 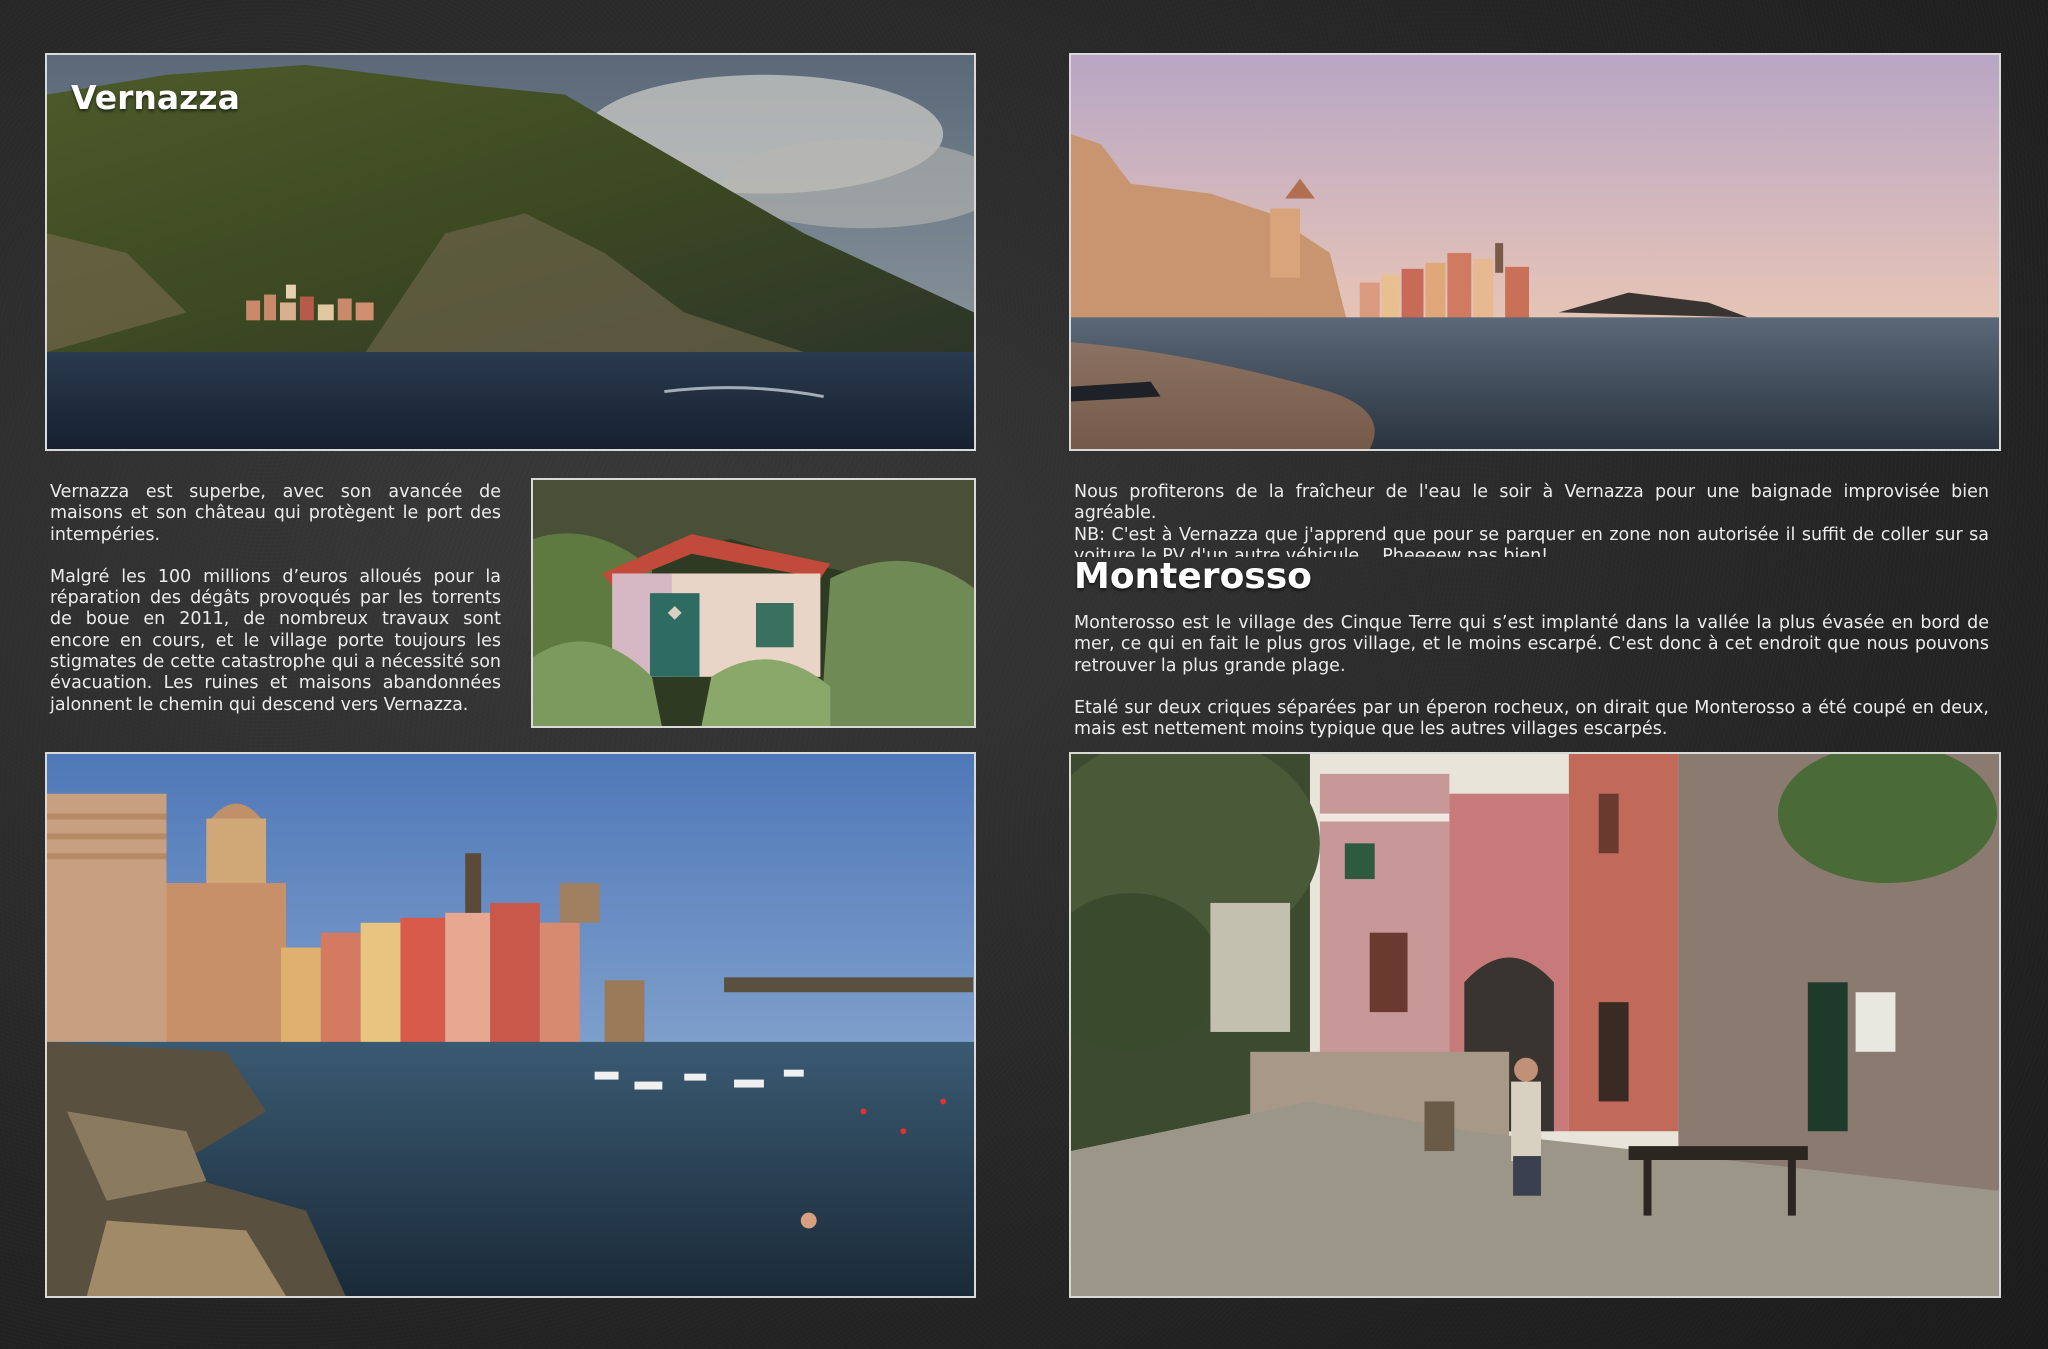 What do you see at coordinates (1535, 252) in the screenshot?
I see `vernazza-harbor-photo` at bounding box center [1535, 252].